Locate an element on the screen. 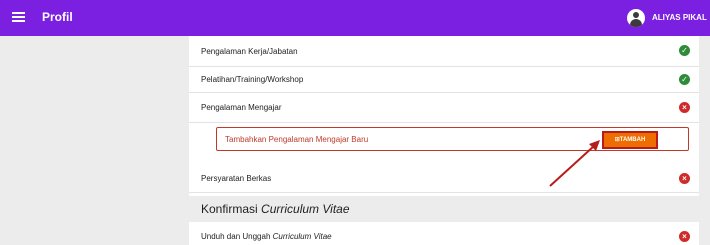 The image size is (710, 245). page-title: Profil is located at coordinates (57, 17).